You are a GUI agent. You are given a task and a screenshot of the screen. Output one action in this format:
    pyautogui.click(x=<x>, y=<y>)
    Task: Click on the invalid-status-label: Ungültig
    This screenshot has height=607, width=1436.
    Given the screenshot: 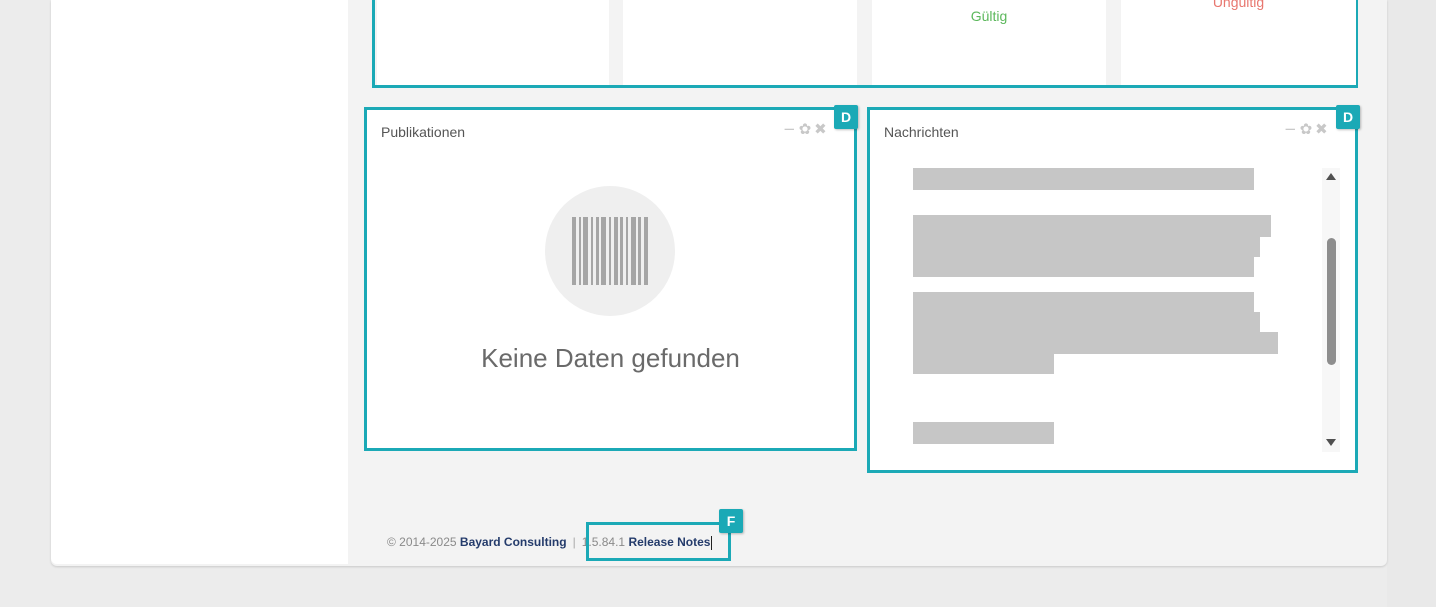 What is the action you would take?
    pyautogui.click(x=1238, y=5)
    